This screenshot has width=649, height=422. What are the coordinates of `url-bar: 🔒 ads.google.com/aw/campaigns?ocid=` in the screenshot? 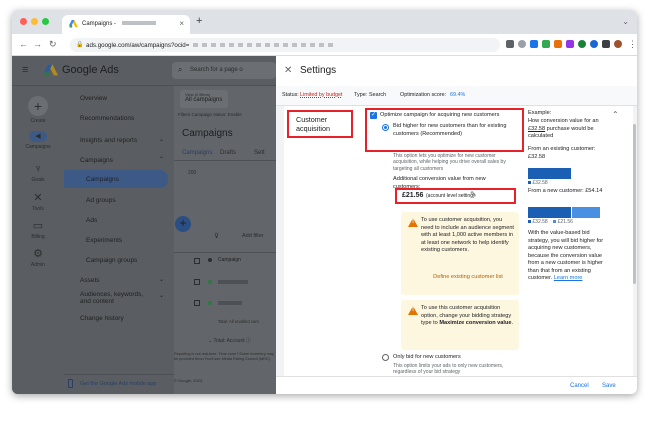 It's located at (285, 45).